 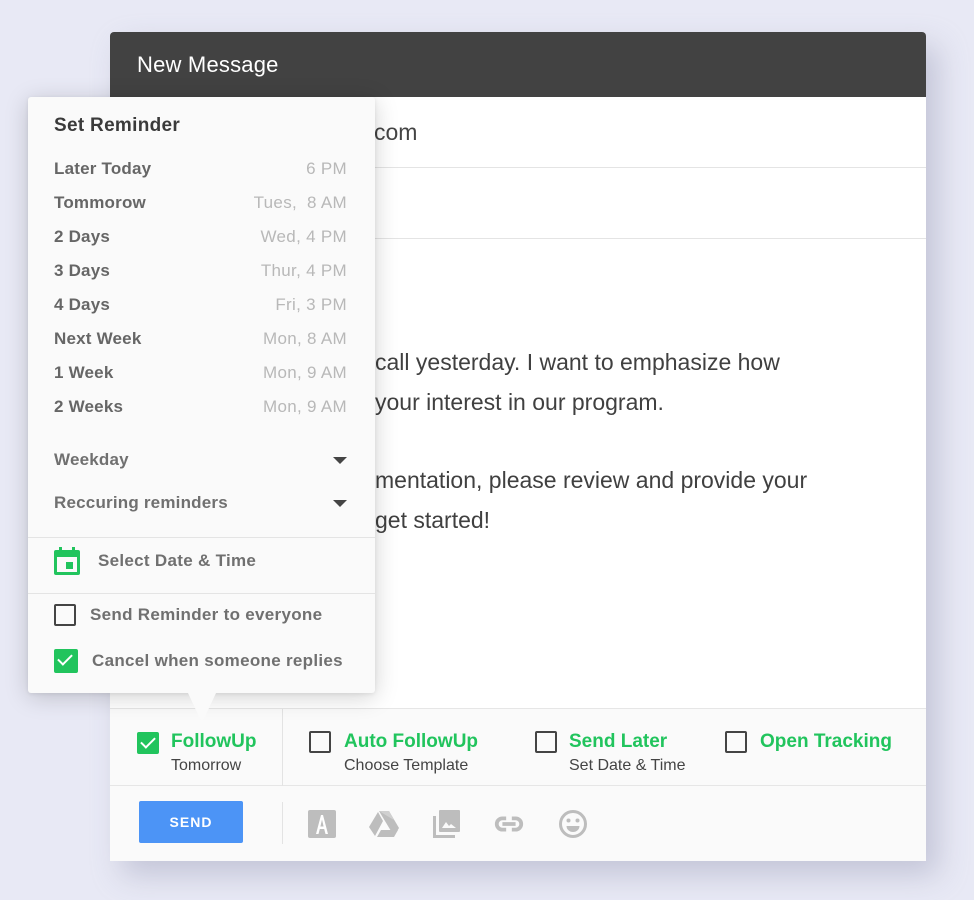 I want to click on to-field-value: com, so click(x=396, y=131).